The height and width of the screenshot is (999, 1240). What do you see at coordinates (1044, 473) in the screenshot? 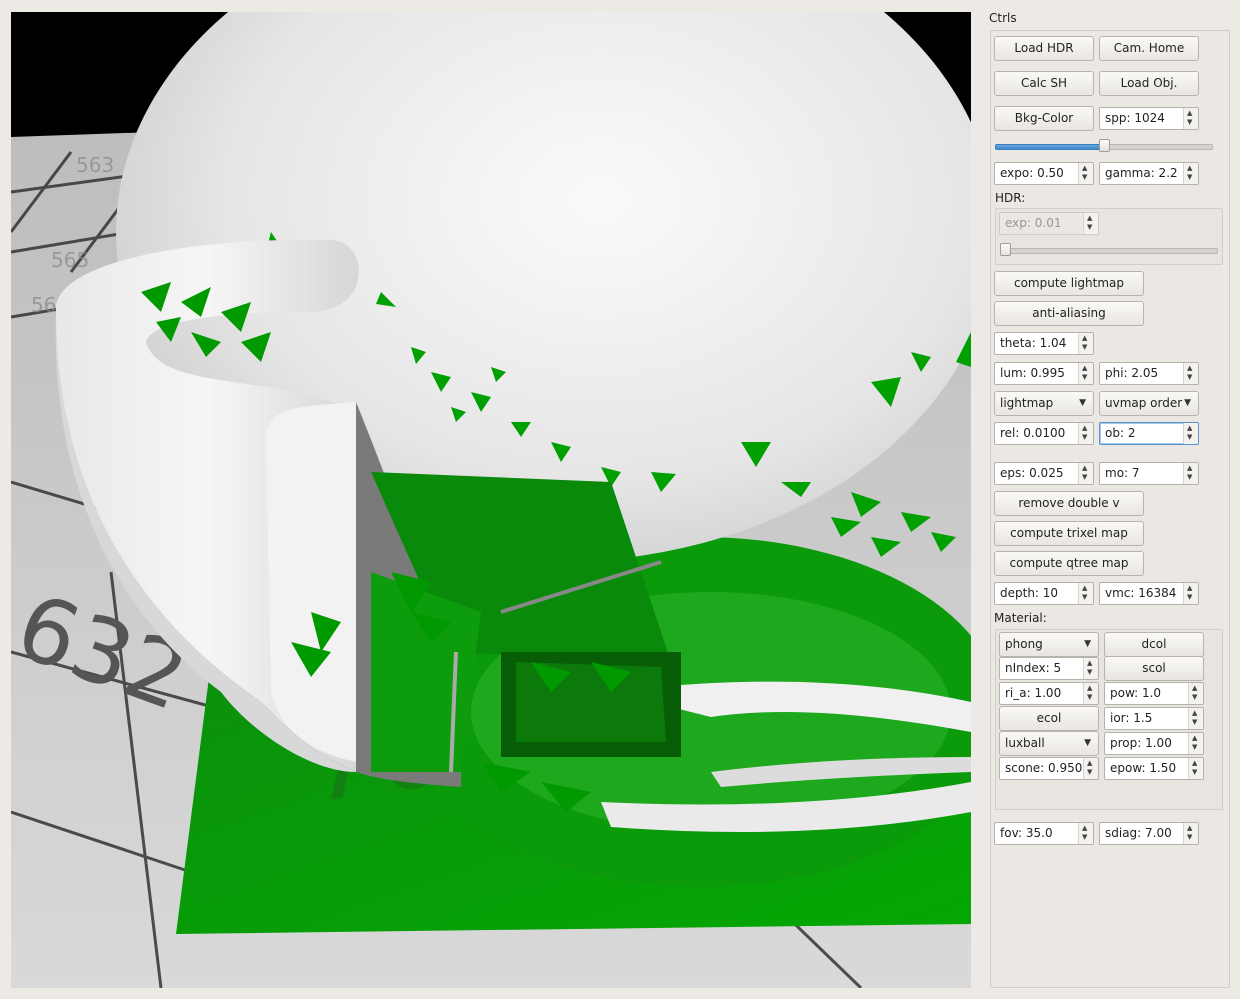
I see `eps-spinbox: eps: 0.025 ▲ ▼` at bounding box center [1044, 473].